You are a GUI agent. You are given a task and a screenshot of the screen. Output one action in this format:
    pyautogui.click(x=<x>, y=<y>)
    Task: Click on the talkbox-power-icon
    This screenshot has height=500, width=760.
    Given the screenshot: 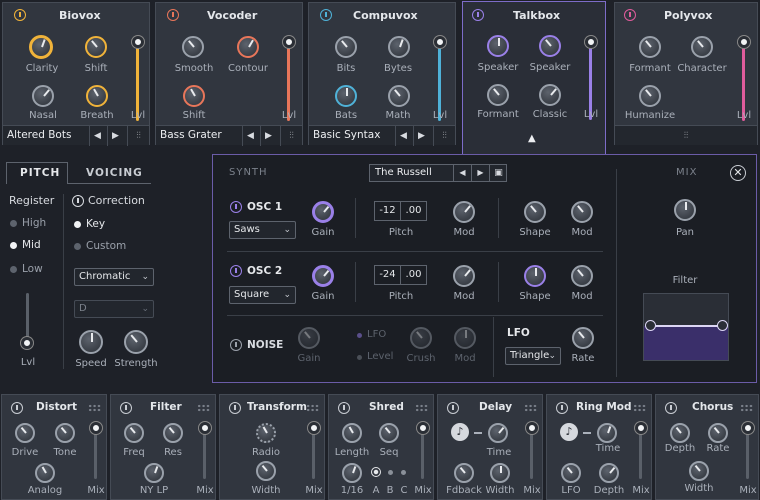 What is the action you would take?
    pyautogui.click(x=478, y=15)
    